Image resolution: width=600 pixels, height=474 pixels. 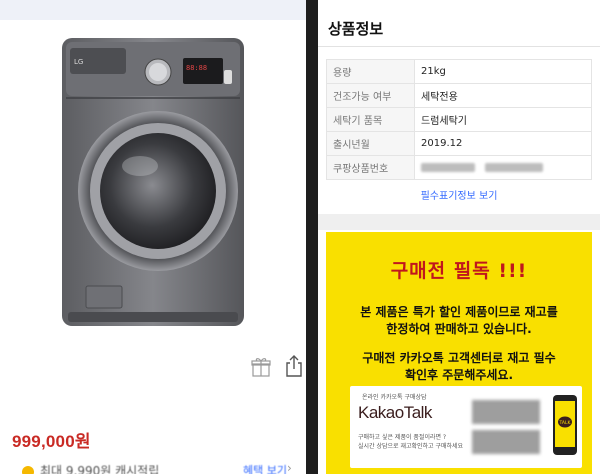 I want to click on notice-line: 본 제품은 특가 할인 제품이므로 재고를, so click(x=459, y=312).